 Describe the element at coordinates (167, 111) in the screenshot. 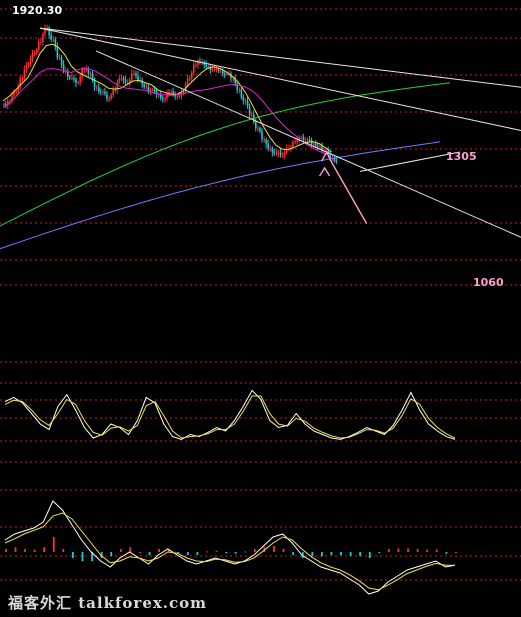

I see `ma-line-magenta` at that location.